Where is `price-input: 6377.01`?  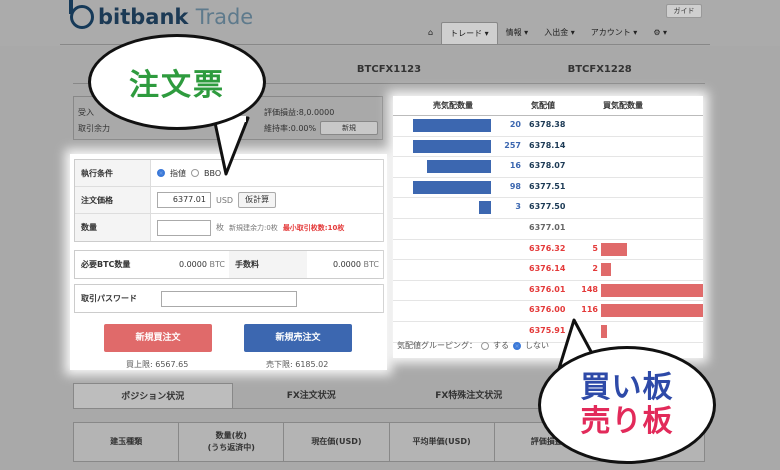
price-input: 6377.01 is located at coordinates (184, 200).